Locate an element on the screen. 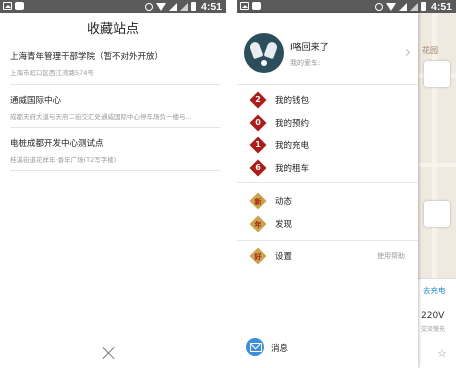 The height and width of the screenshot is (368, 456). station-name: 通威国际中心 is located at coordinates (36, 101).